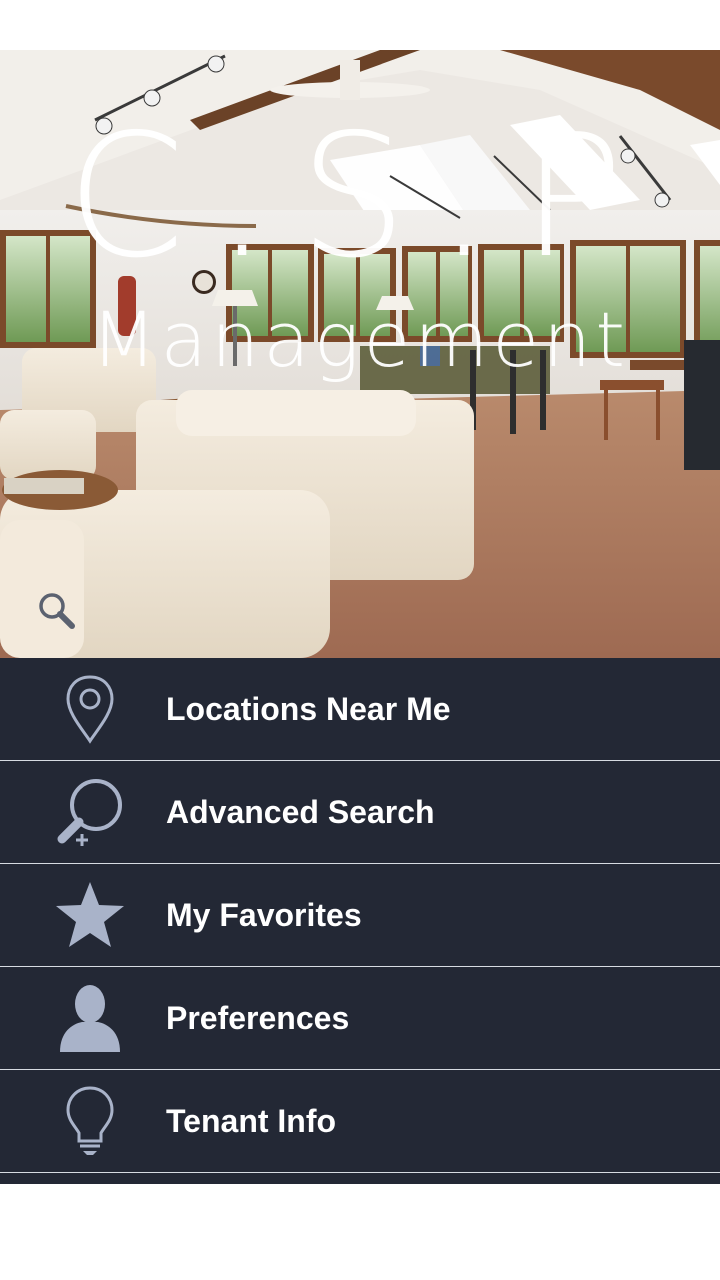 The height and width of the screenshot is (1280, 720). What do you see at coordinates (90, 709) in the screenshot?
I see `location-pin-icon` at bounding box center [90, 709].